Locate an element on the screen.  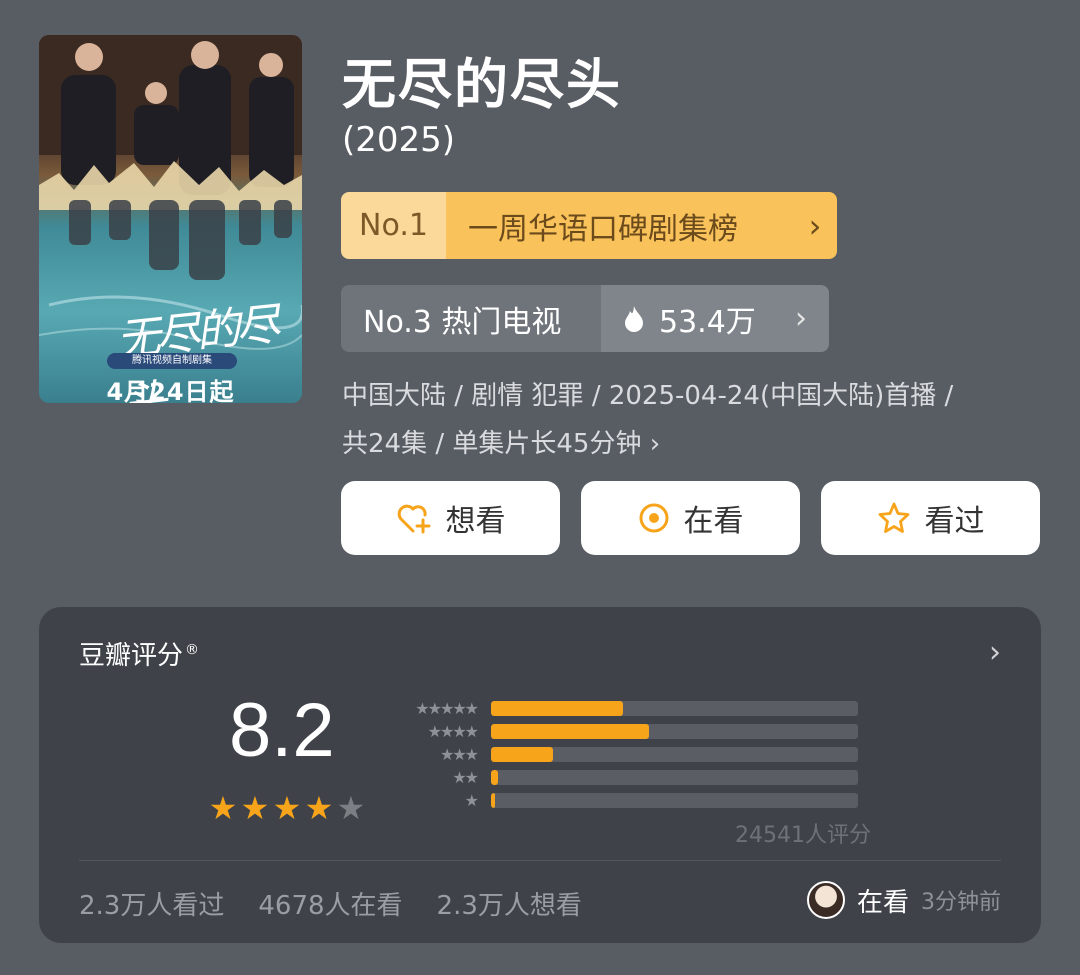
want-to-watch-label: 想看 is located at coordinates (475, 521).